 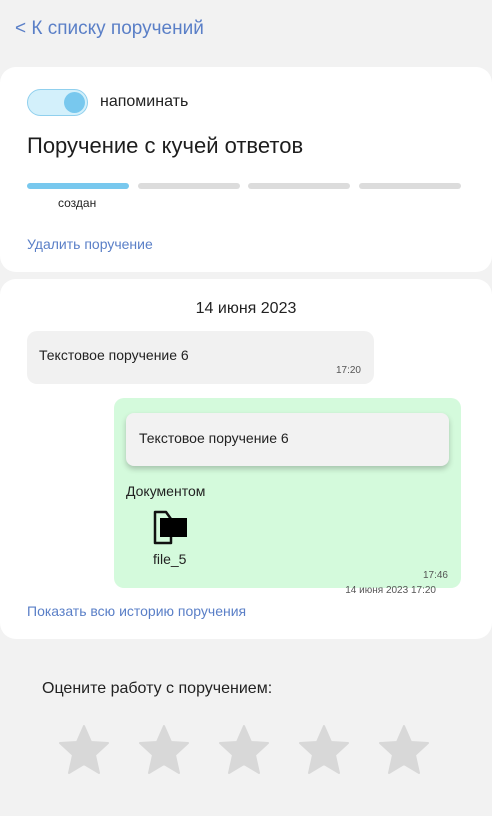 What do you see at coordinates (74, 102) in the screenshot?
I see `toggle-knob` at bounding box center [74, 102].